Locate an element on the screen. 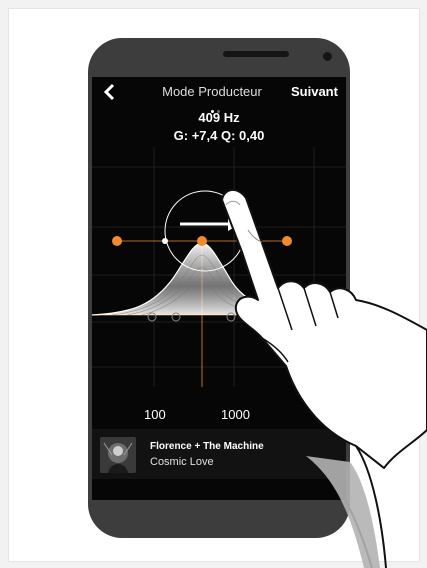 This screenshot has height=568, width=427. album-art is located at coordinates (118, 455).